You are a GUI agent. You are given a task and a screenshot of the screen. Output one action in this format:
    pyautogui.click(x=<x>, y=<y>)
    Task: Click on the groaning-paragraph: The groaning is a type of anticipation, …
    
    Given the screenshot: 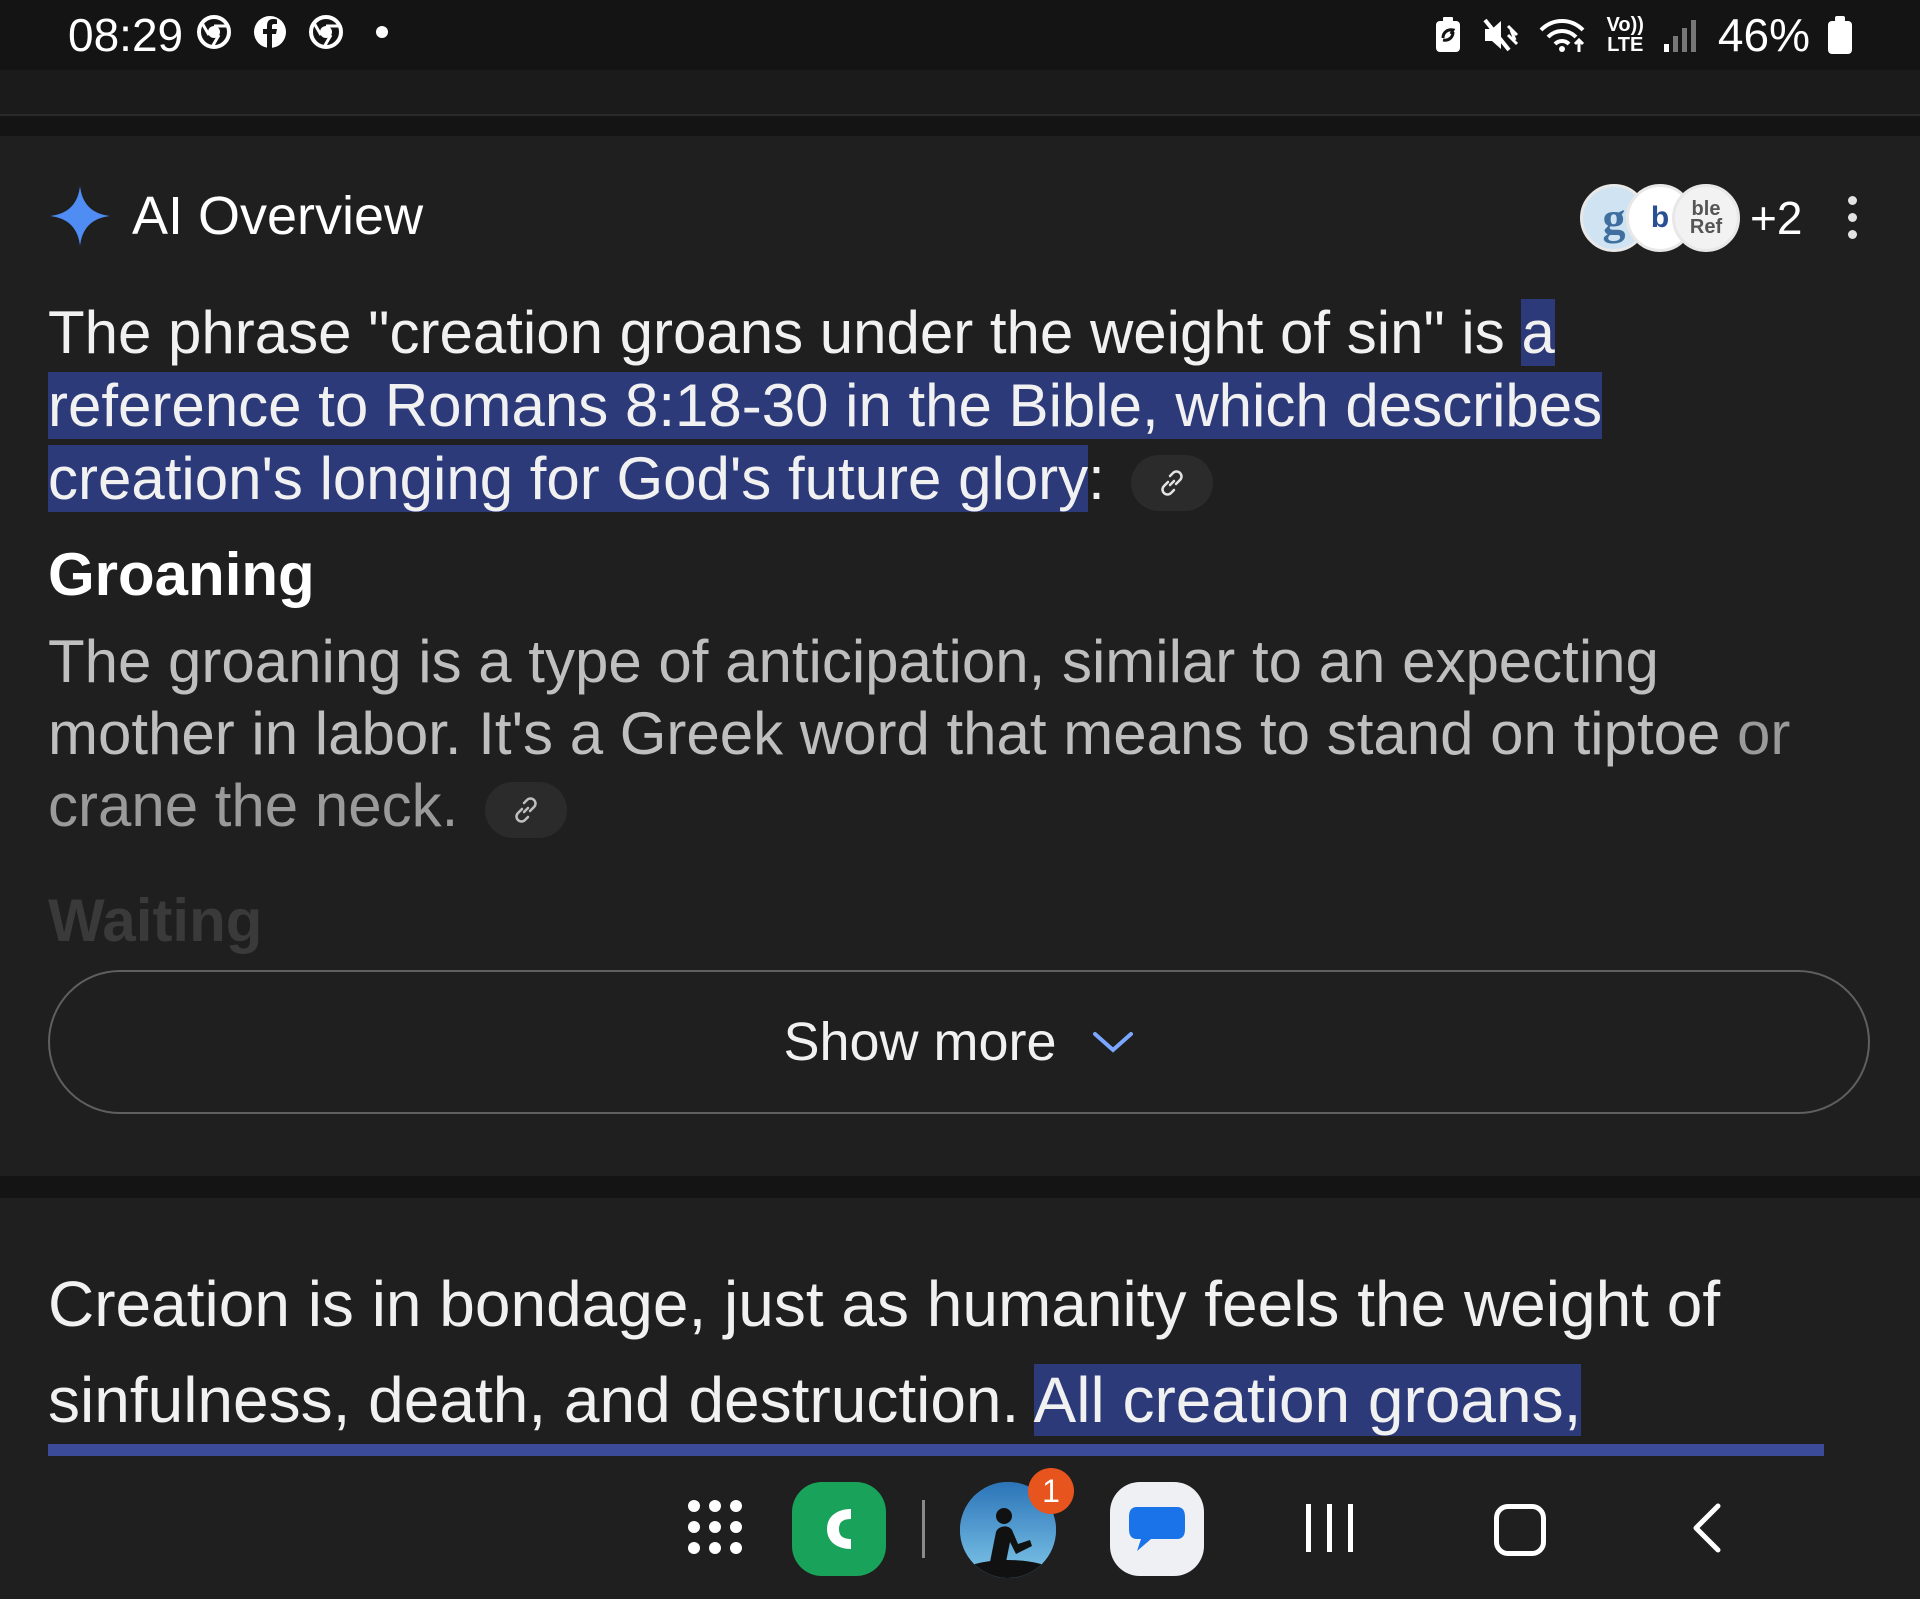 What is the action you would take?
    pyautogui.click(x=948, y=734)
    